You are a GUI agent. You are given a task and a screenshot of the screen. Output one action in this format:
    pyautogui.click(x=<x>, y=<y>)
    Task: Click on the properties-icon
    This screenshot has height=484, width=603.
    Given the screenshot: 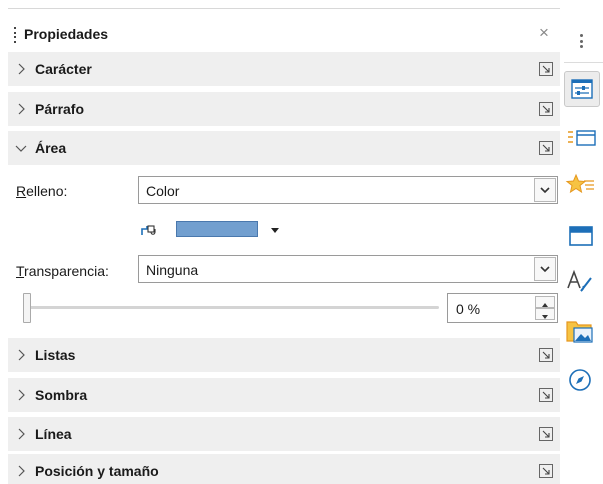 What is the action you would take?
    pyautogui.click(x=582, y=89)
    